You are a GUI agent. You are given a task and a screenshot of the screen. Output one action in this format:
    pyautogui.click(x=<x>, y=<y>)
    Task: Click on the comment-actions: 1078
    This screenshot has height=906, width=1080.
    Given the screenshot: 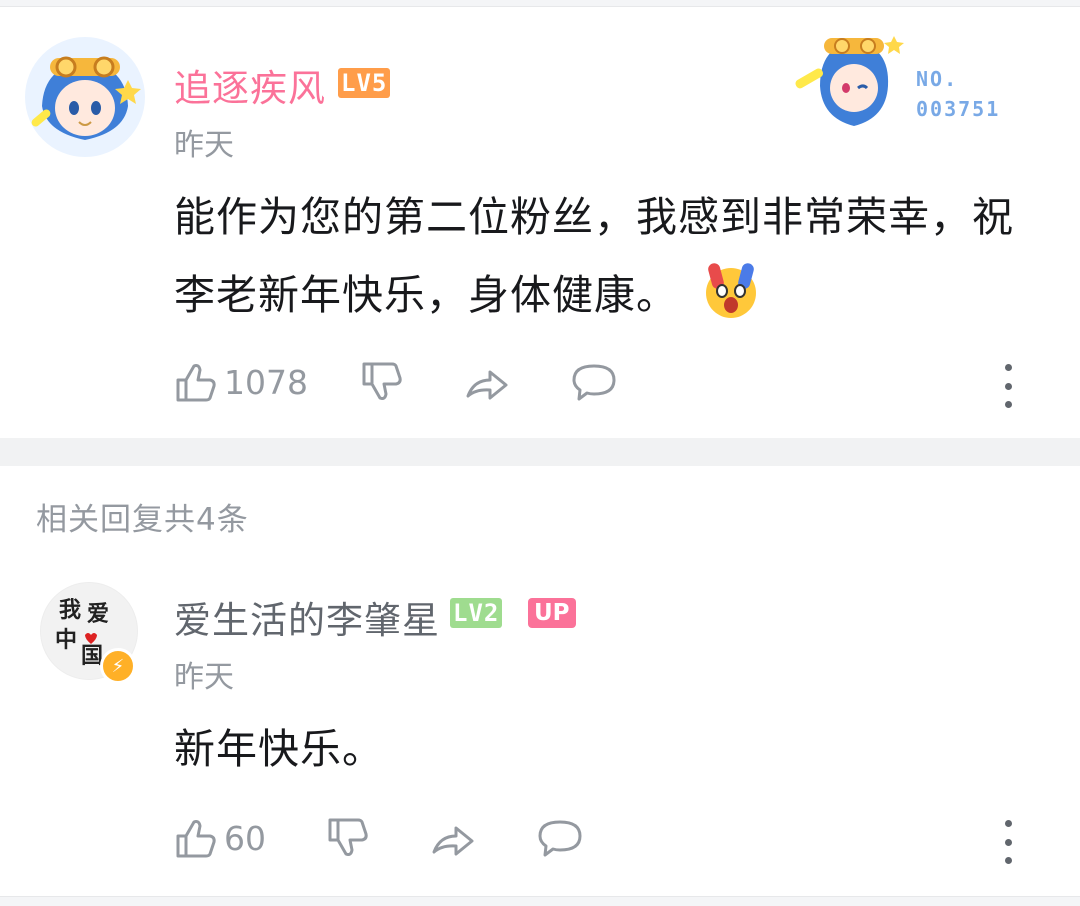 What is the action you would take?
    pyautogui.click(x=614, y=383)
    